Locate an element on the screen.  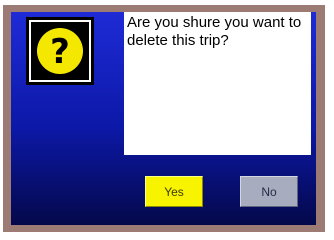
question-mark-icon-graphic: ? is located at coordinates (60, 51).